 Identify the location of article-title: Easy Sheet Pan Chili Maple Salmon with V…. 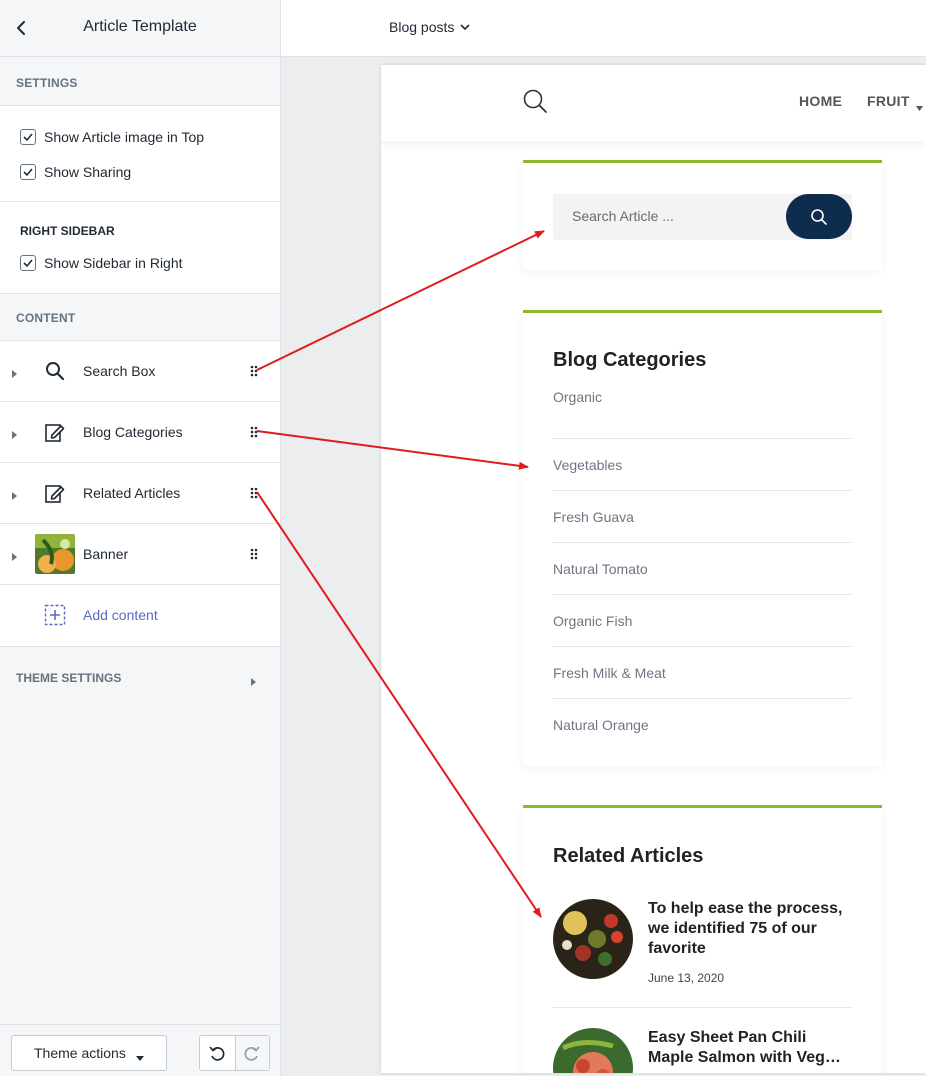
(750, 1048).